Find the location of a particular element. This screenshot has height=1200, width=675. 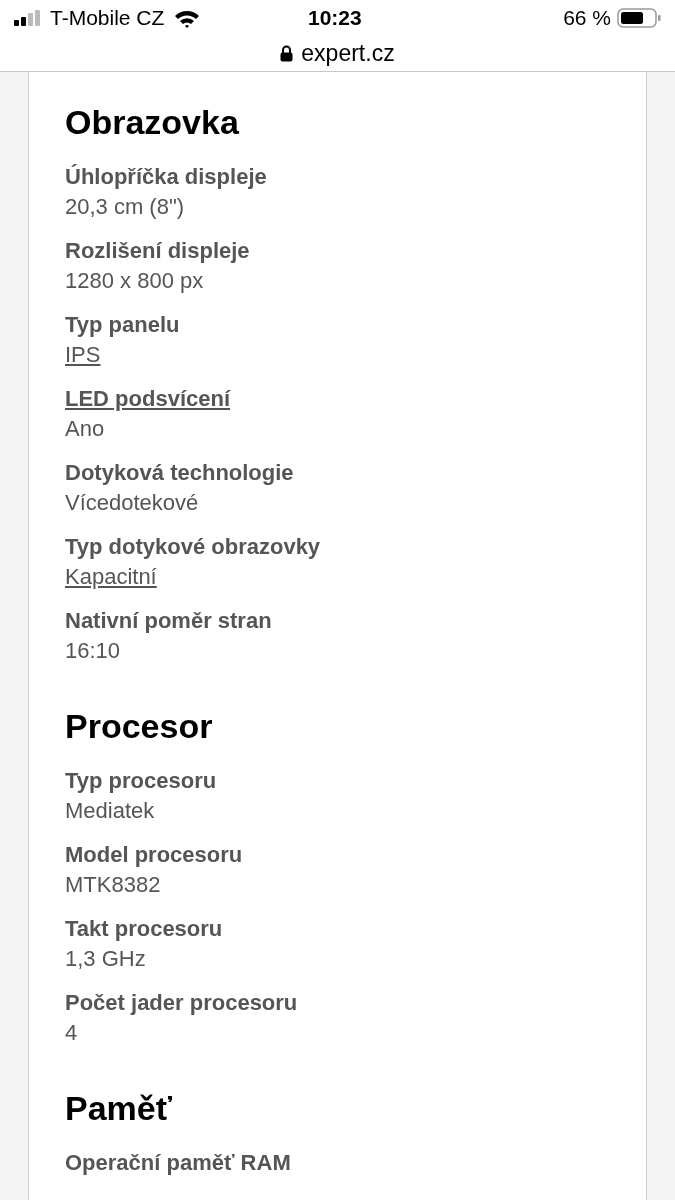

wifi-icon is located at coordinates (187, 18).